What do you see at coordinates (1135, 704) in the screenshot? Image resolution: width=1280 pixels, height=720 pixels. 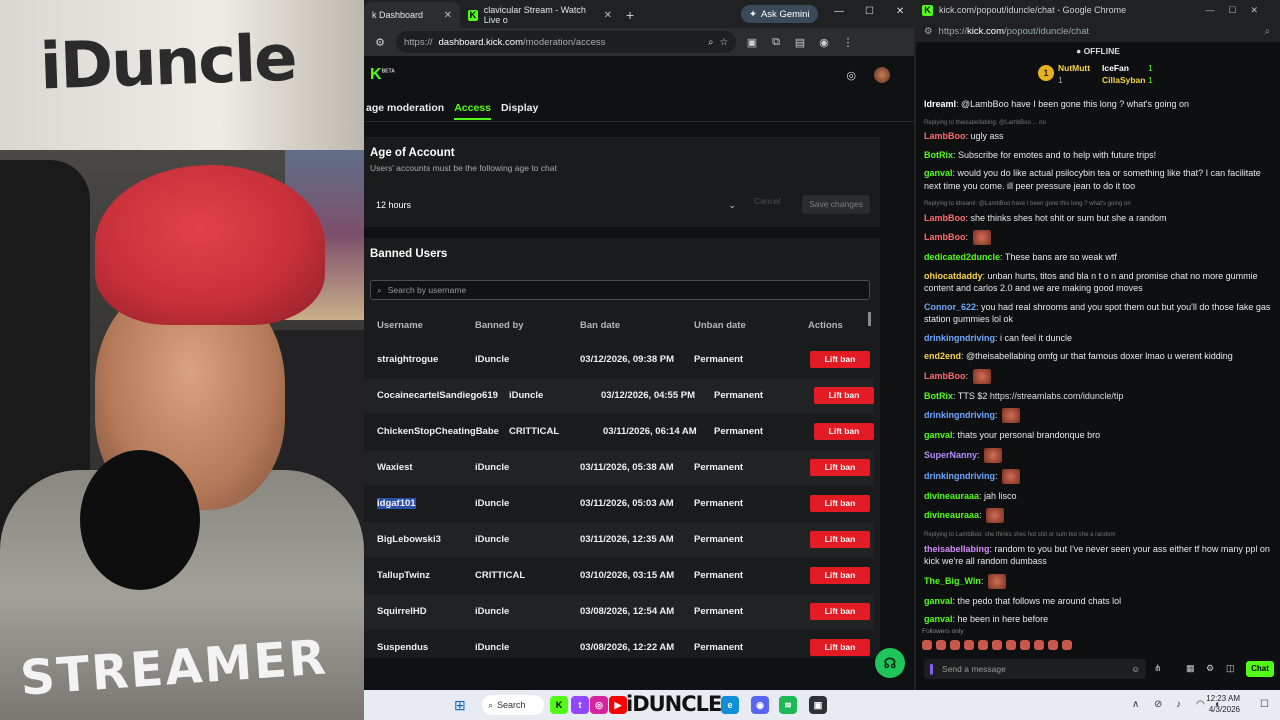 I see `tray-chevron-icon: ∧` at bounding box center [1135, 704].